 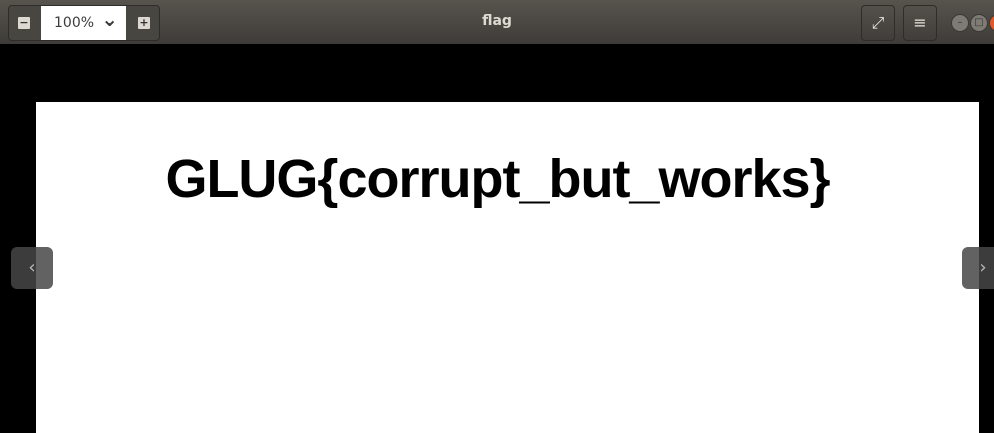 I want to click on maximize-button: □, so click(x=979, y=23).